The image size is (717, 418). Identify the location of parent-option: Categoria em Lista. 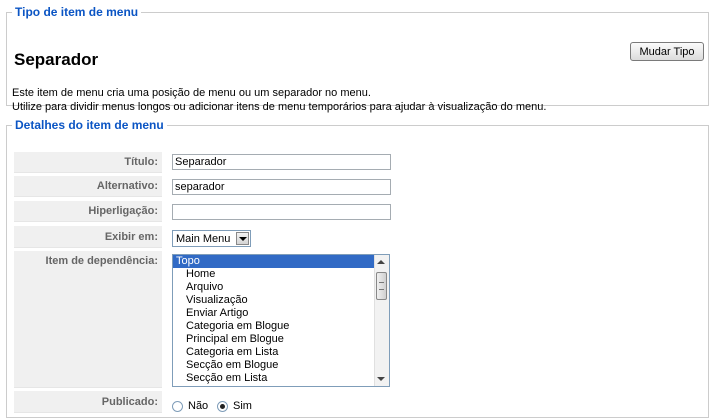
(273, 352).